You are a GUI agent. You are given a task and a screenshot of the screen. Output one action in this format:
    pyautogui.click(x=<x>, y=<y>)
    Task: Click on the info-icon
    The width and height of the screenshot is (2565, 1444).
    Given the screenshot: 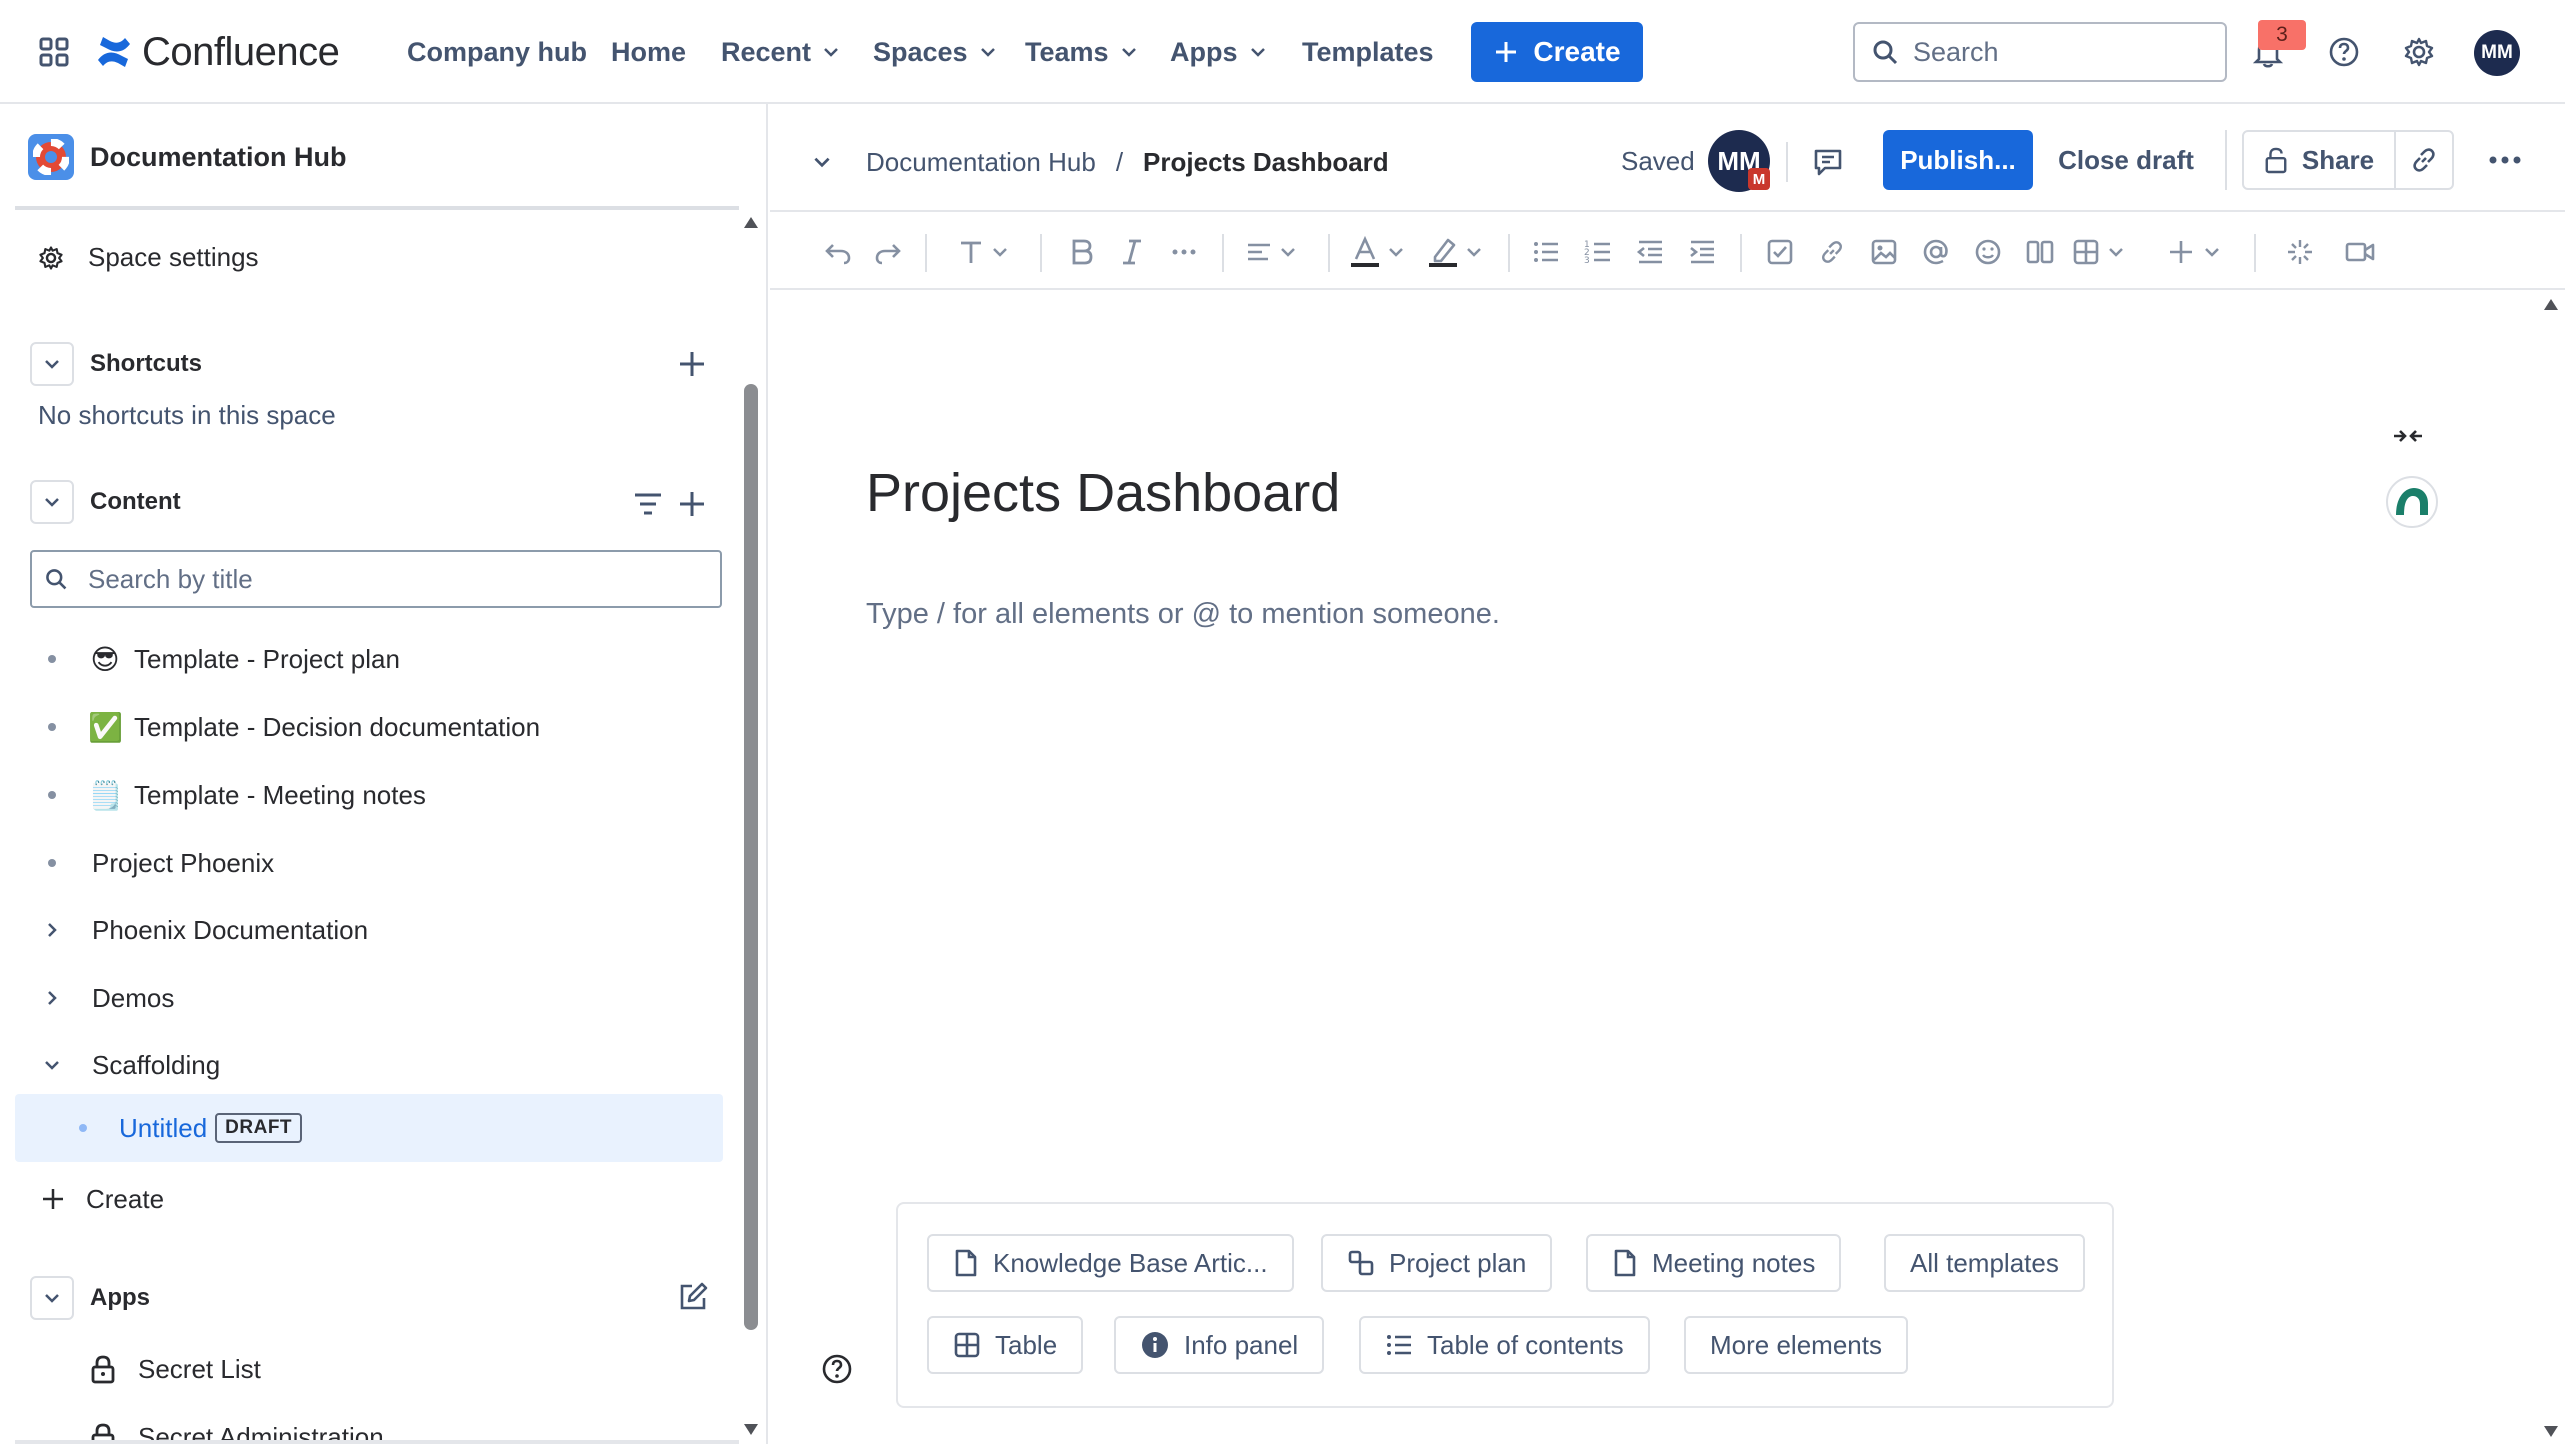 What is the action you would take?
    pyautogui.click(x=1155, y=1345)
    